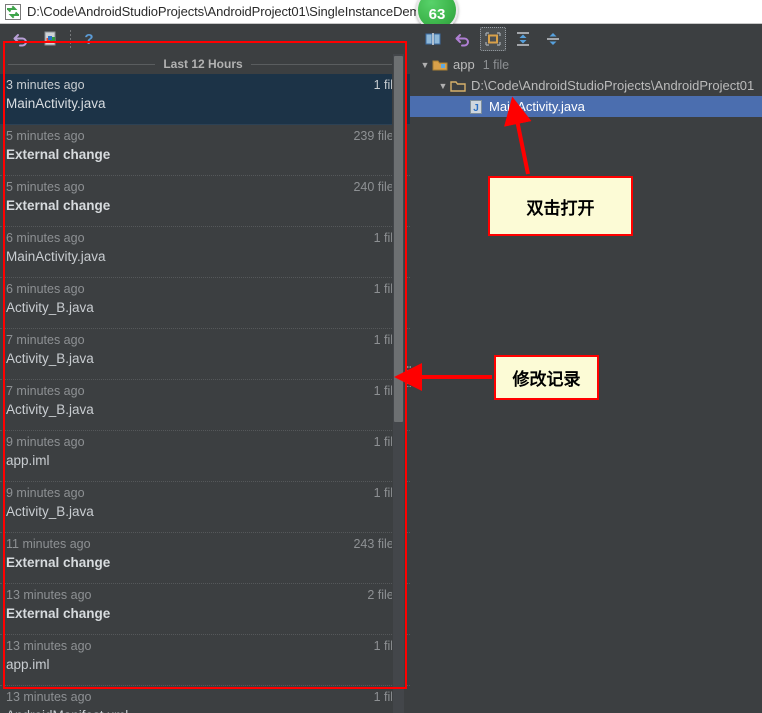 This screenshot has width=762, height=713. What do you see at coordinates (205, 201) in the screenshot?
I see `history-row: 5 minutes ago 240 files External change` at bounding box center [205, 201].